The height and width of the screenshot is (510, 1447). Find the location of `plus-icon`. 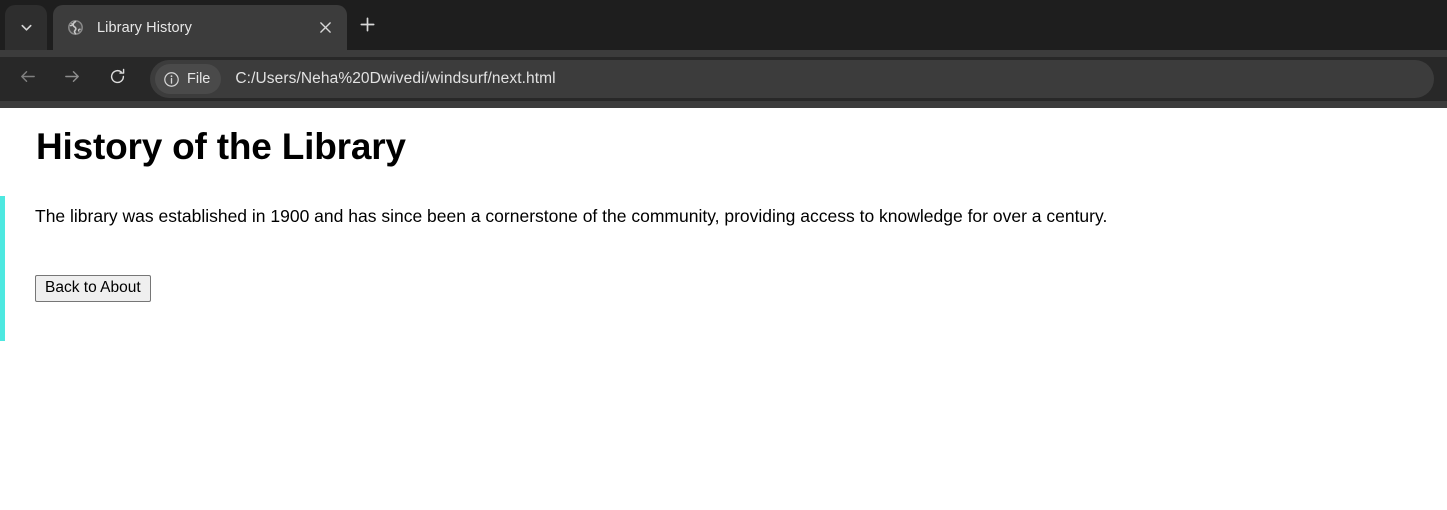

plus-icon is located at coordinates (367, 27).